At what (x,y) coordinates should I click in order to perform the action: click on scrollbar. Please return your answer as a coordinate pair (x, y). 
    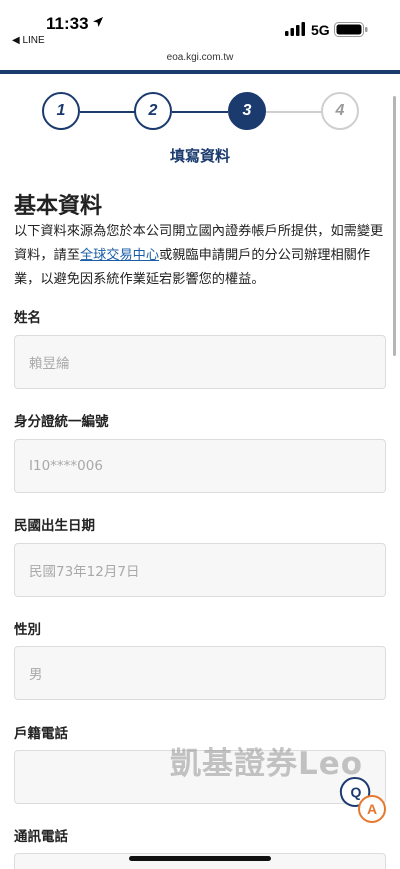
    Looking at the image, I should click on (394, 226).